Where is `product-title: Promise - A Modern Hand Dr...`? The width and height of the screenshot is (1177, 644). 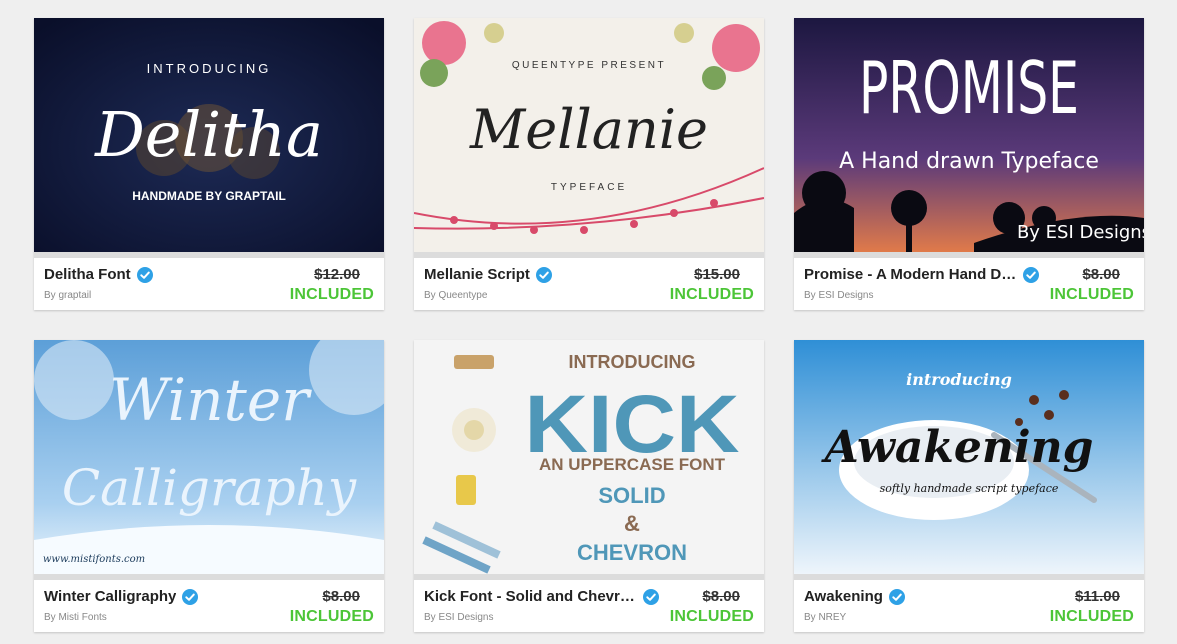
product-title: Promise - A Modern Hand Dr... is located at coordinates (910, 274).